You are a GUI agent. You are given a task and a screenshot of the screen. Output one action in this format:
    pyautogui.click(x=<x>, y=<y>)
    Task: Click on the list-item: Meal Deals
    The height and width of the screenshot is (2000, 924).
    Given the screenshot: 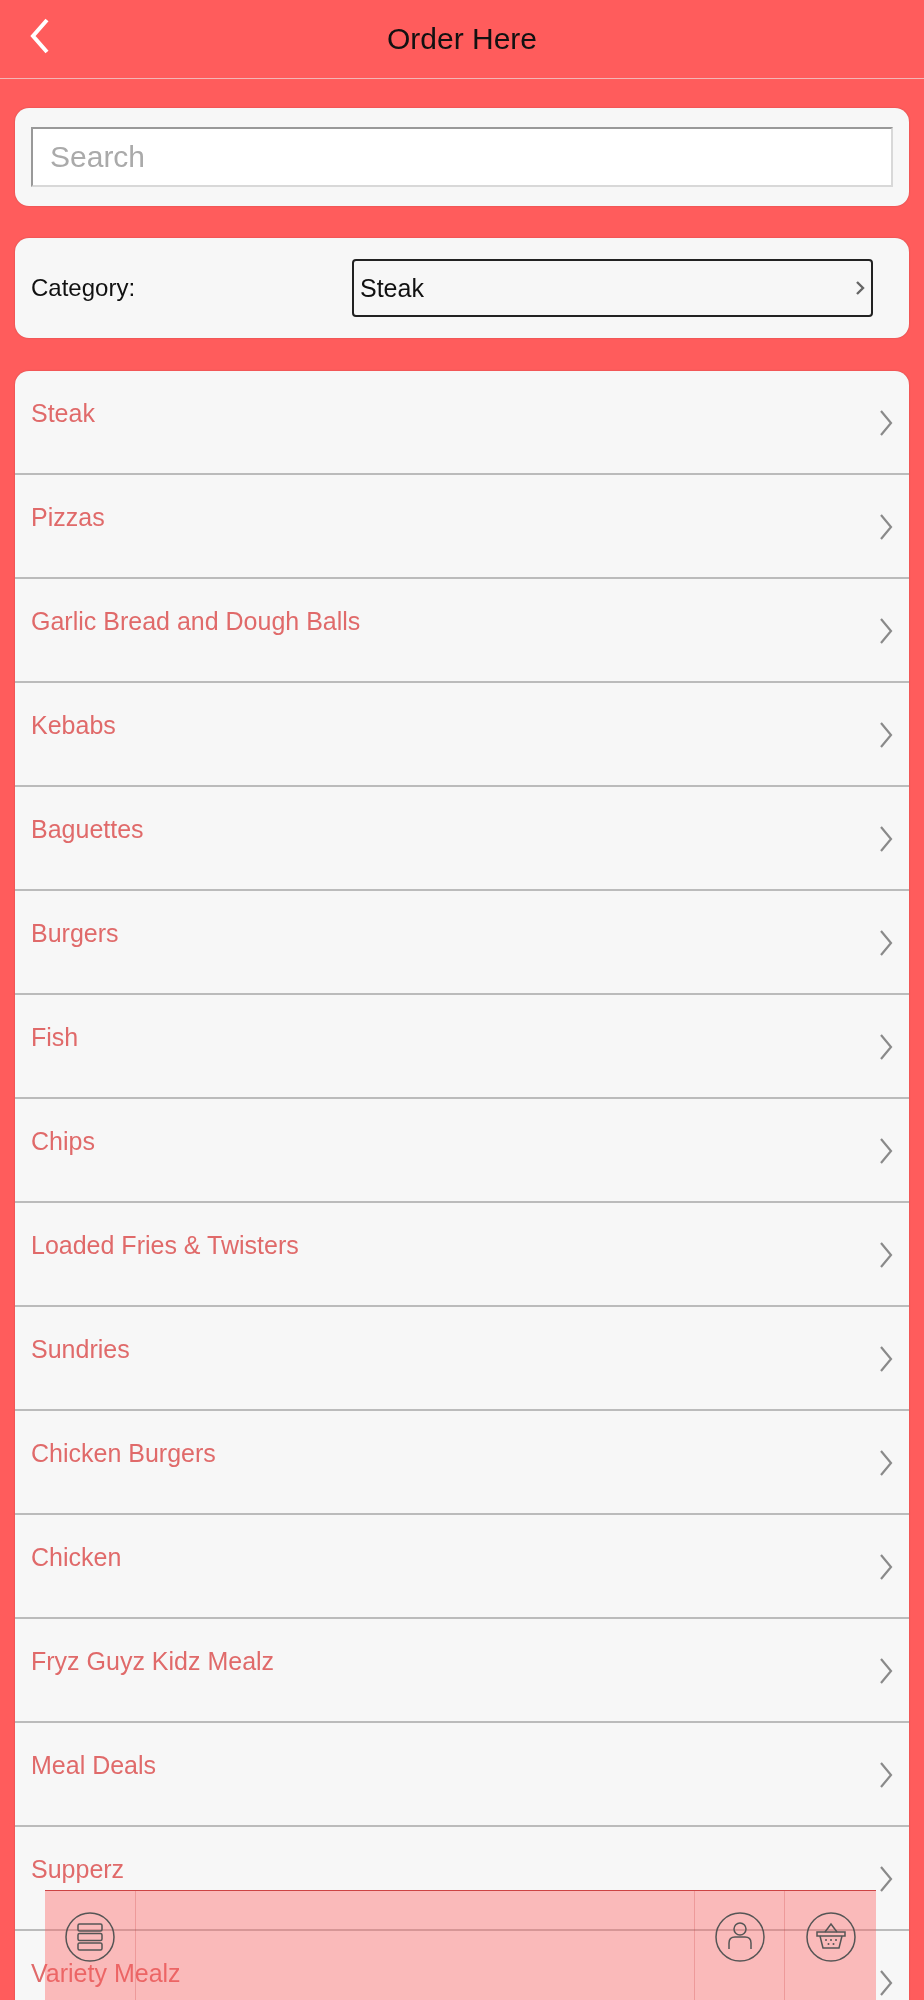 What is the action you would take?
    pyautogui.click(x=462, y=1775)
    